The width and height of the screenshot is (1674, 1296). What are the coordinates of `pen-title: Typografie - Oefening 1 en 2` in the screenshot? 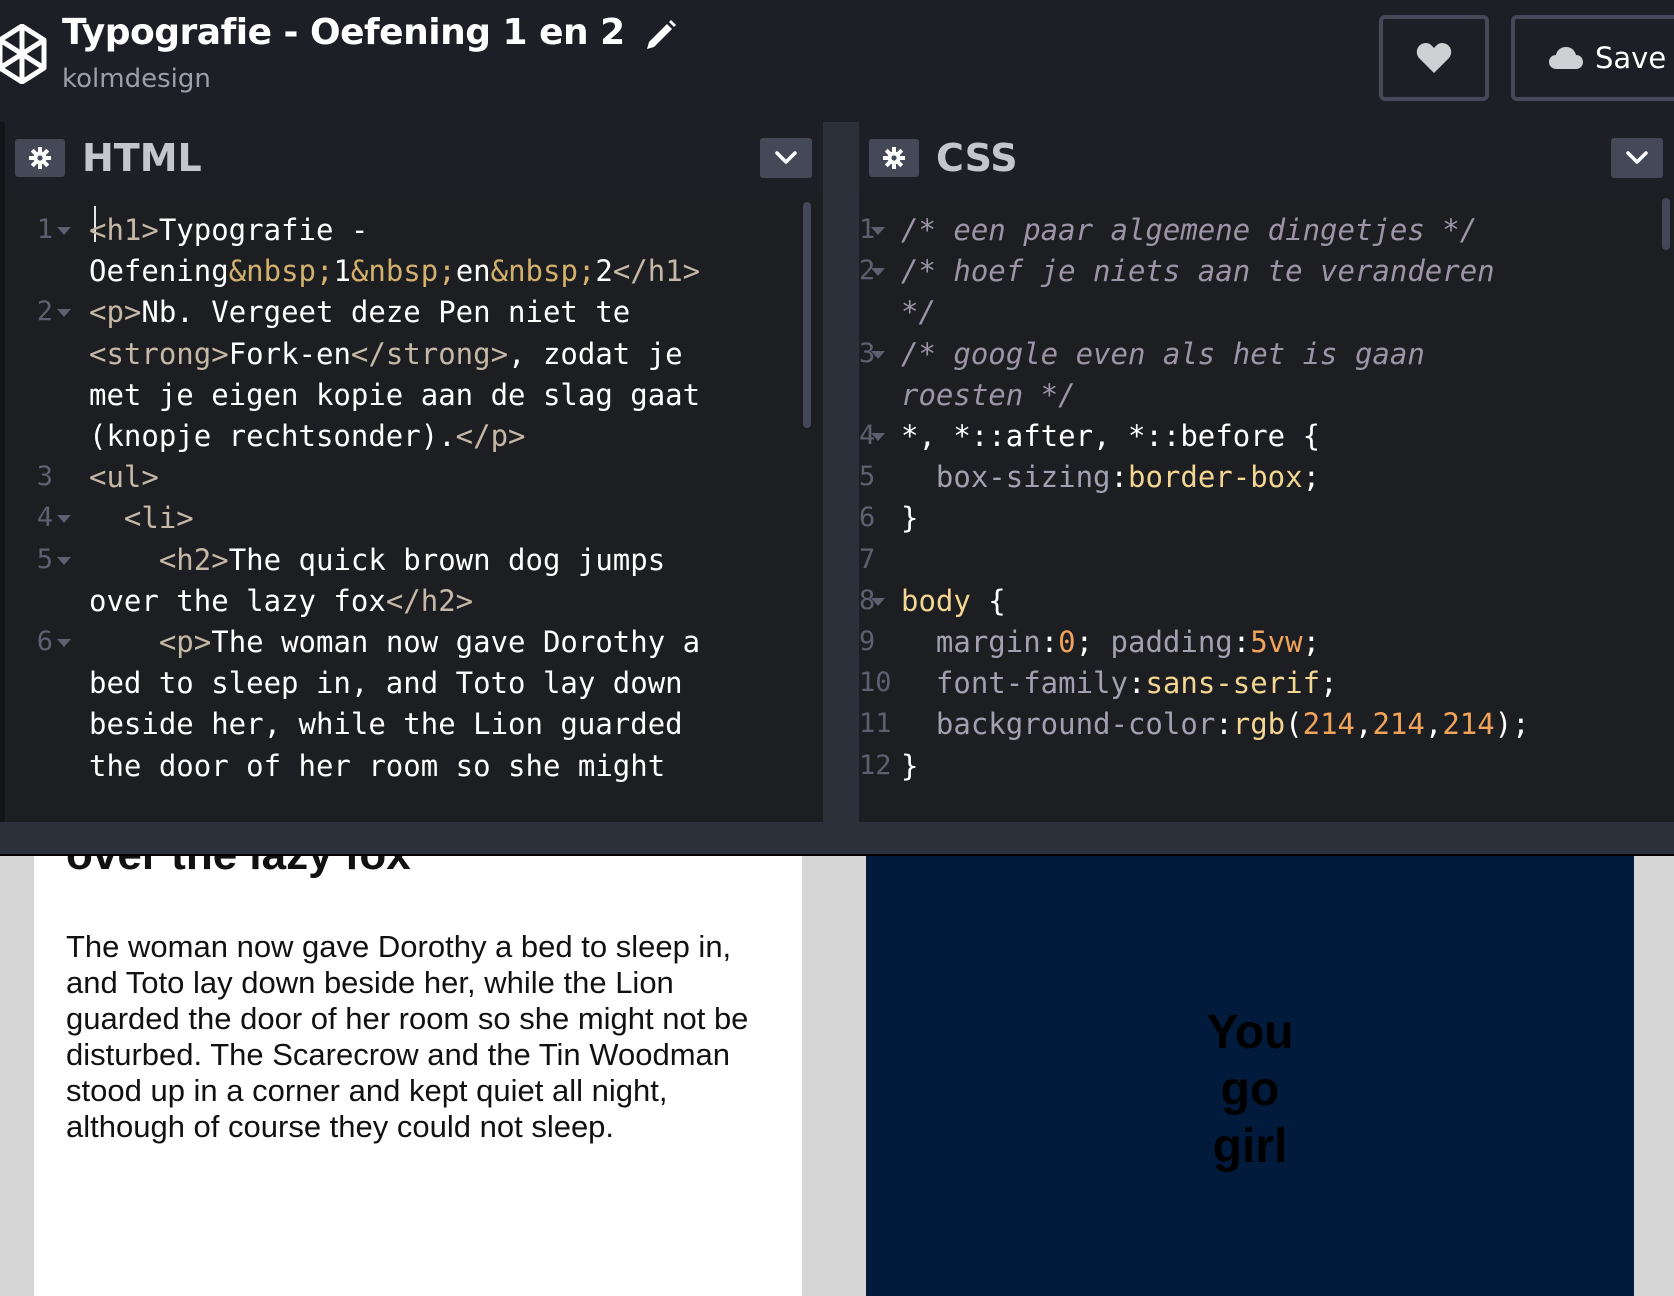 It's located at (369, 32).